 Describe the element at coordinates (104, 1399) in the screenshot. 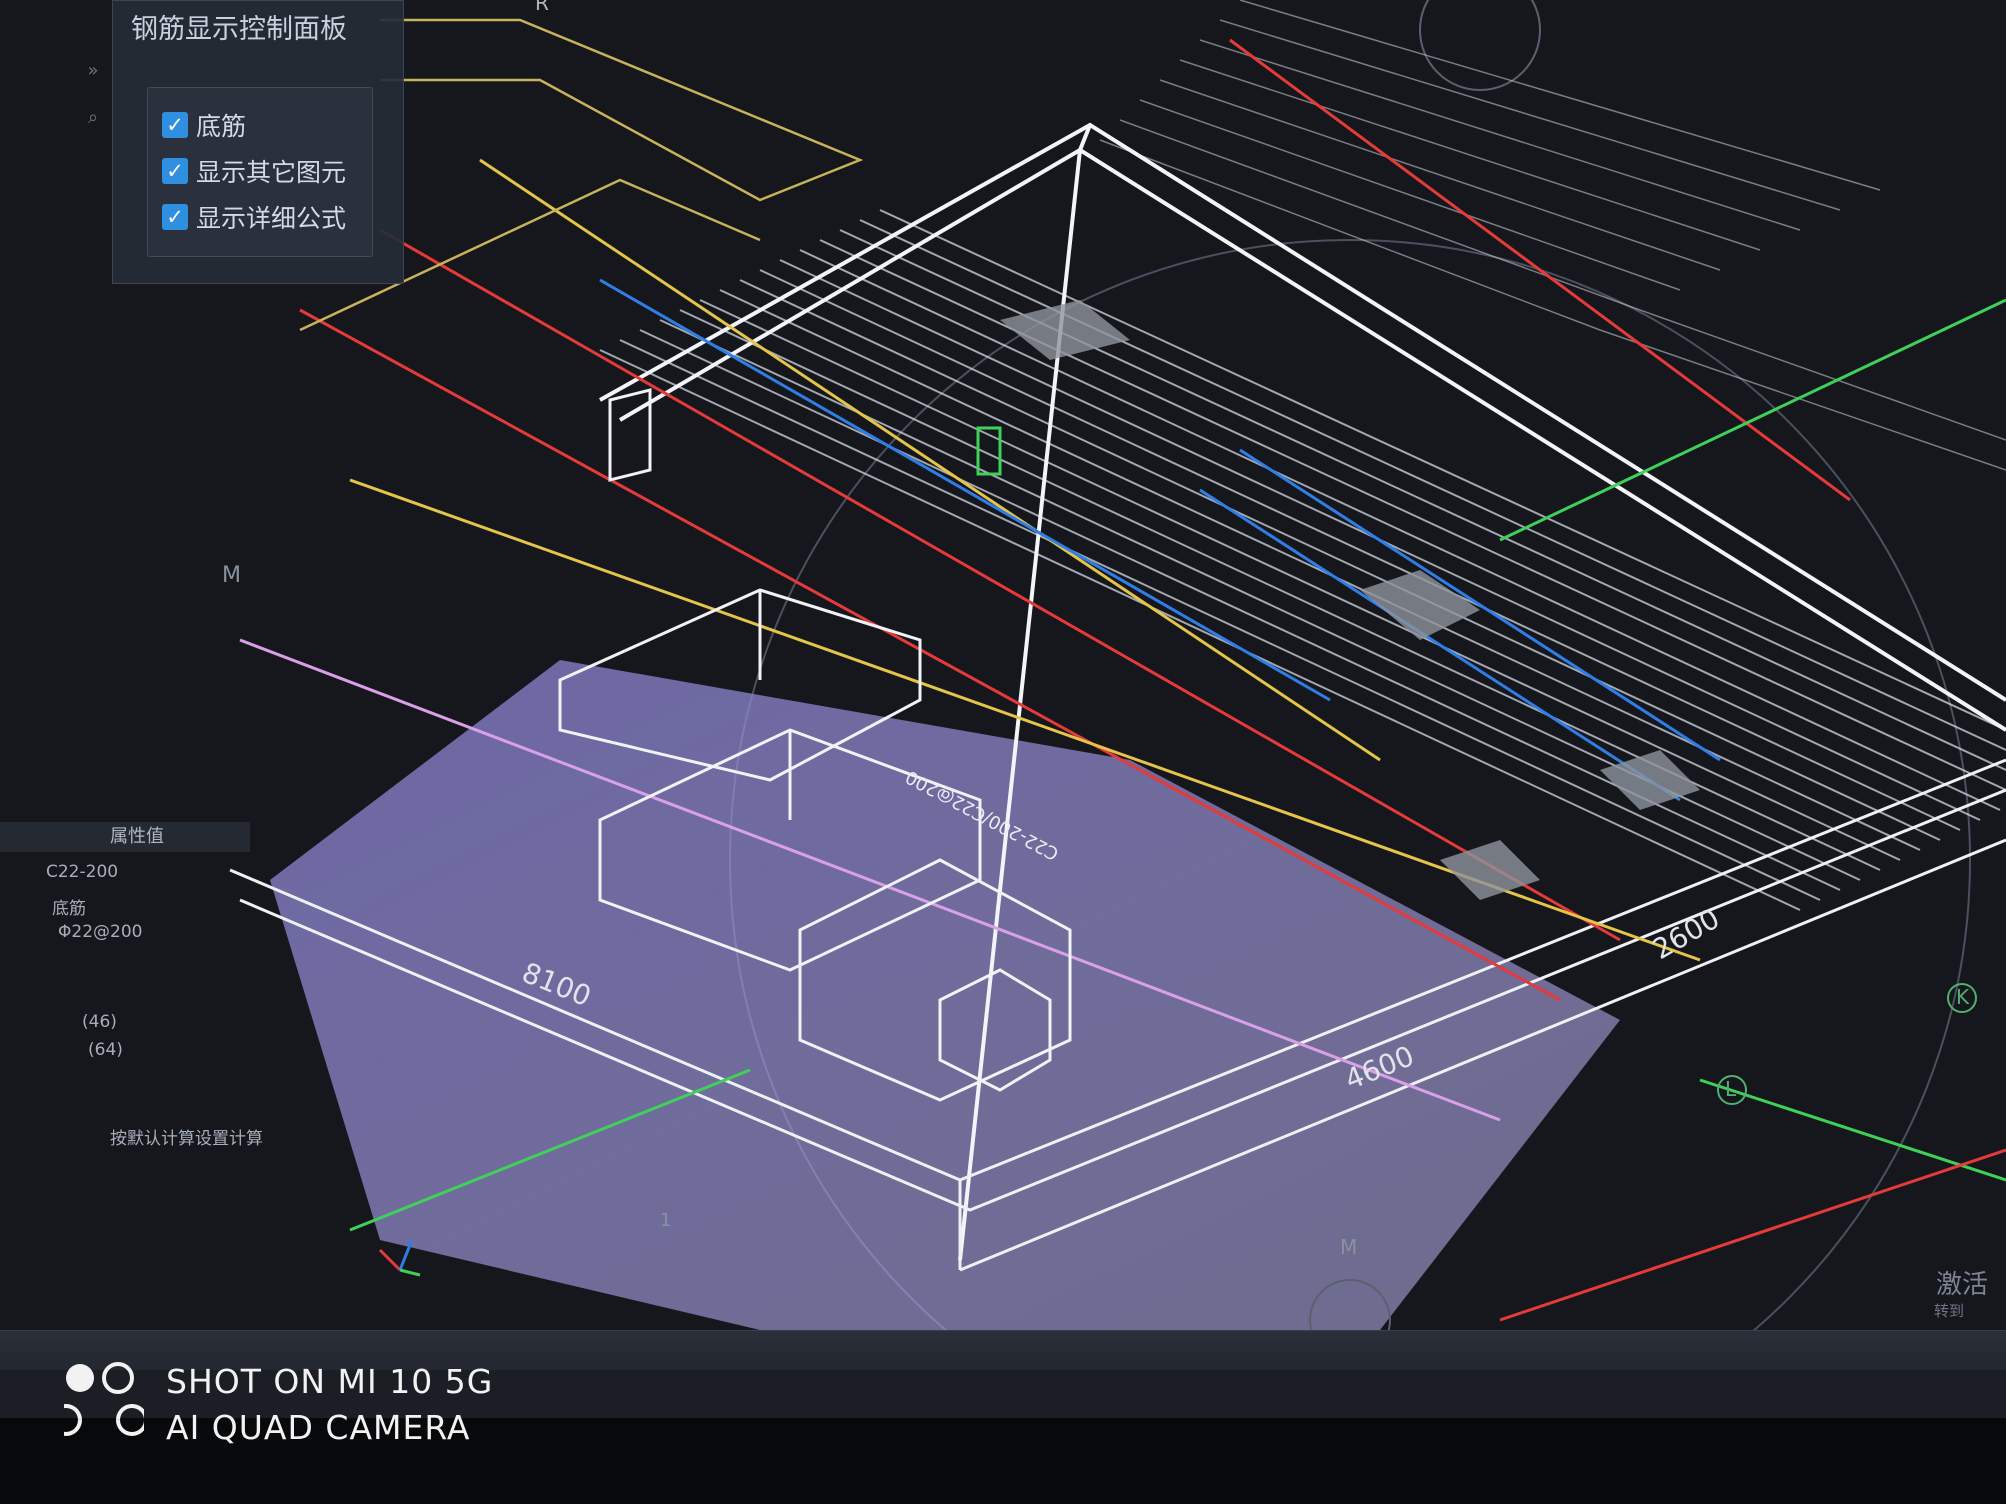

I see `camera-watermark-logo` at that location.